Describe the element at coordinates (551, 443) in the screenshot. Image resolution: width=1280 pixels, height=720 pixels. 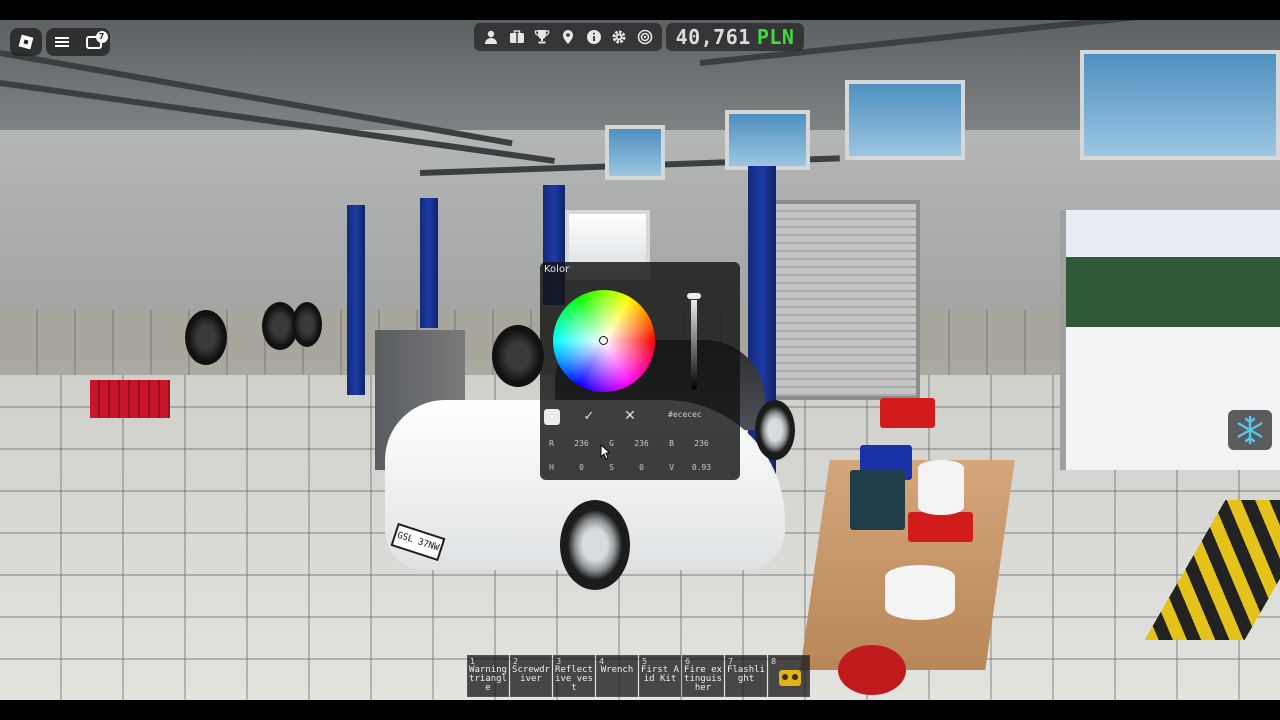
I see `r-label: R` at that location.